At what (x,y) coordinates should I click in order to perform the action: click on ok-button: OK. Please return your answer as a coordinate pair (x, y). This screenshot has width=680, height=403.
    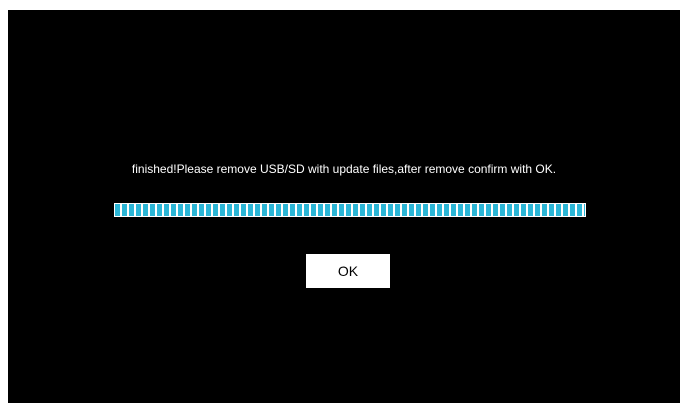
    Looking at the image, I should click on (348, 271).